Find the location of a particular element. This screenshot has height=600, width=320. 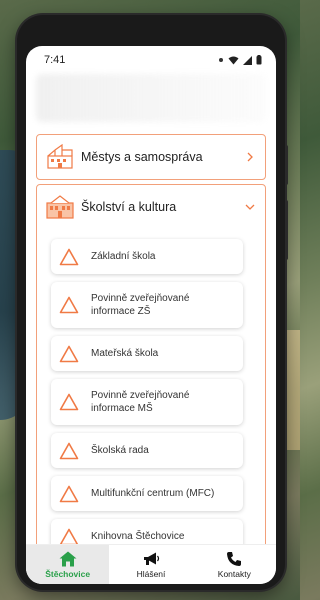

subcategory-label: Školská rada is located at coordinates (120, 450).